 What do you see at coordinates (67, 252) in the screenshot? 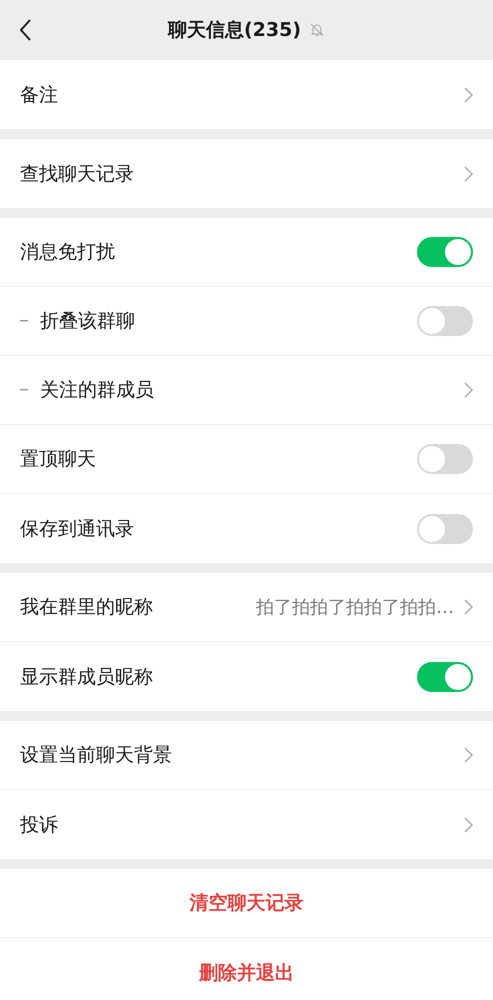
I see `row-label: 消息免打扰` at bounding box center [67, 252].